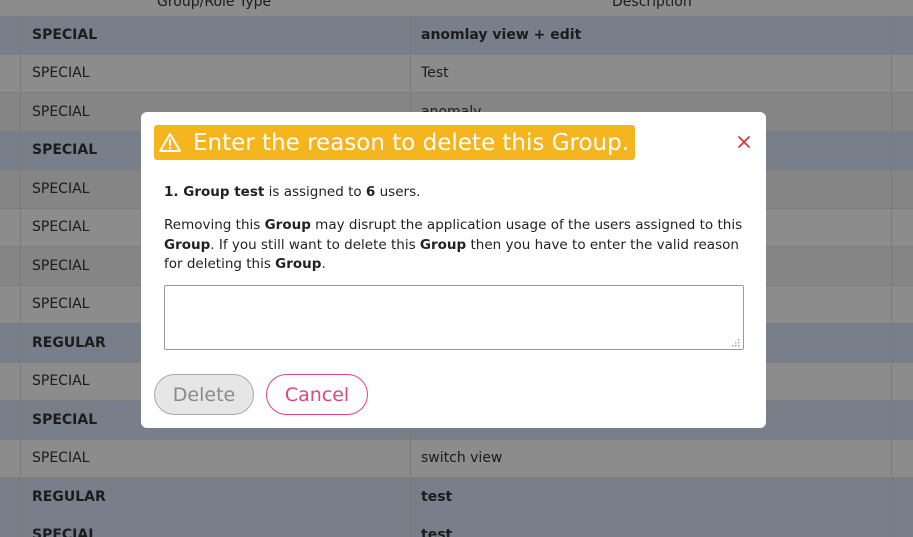  I want to click on warning-group-4: Group, so click(298, 264).